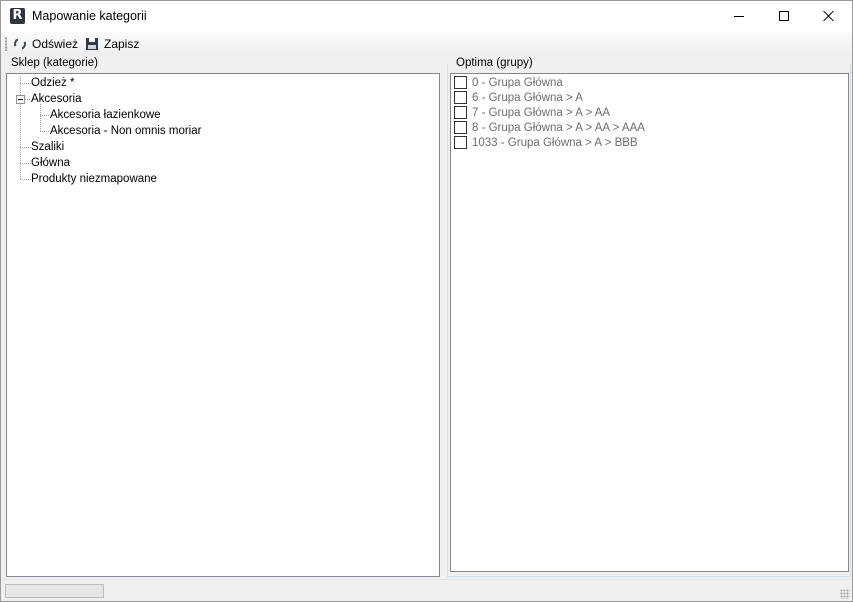 The image size is (853, 602). Describe the element at coordinates (426, 590) in the screenshot. I see `status-bar` at that location.